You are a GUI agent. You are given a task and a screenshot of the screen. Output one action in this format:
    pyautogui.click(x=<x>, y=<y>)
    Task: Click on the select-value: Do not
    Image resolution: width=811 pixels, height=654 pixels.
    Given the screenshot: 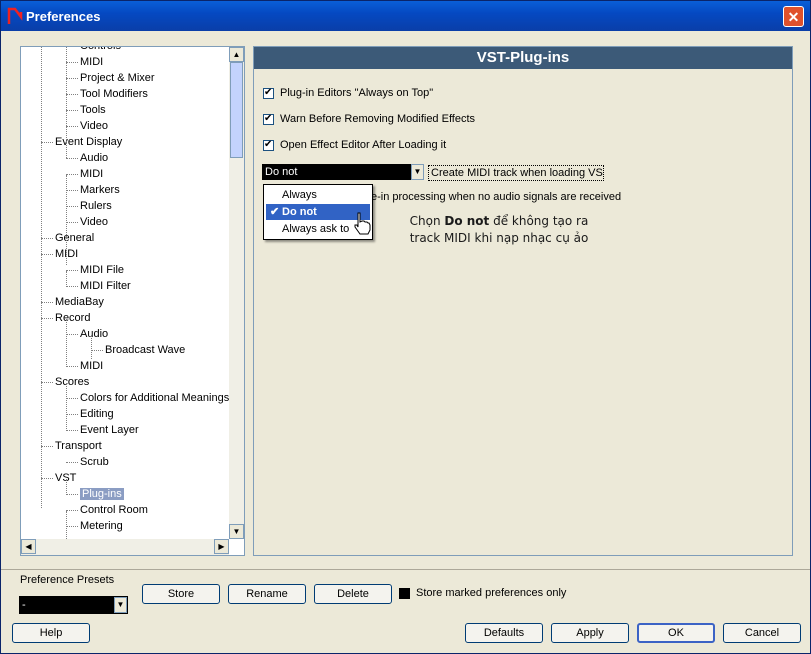 What is the action you would take?
    pyautogui.click(x=281, y=172)
    